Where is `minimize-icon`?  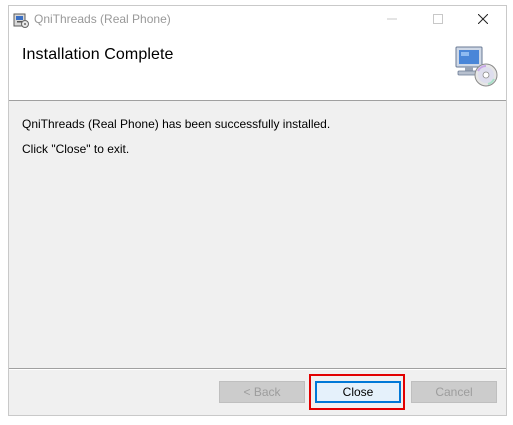
minimize-icon is located at coordinates (392, 20).